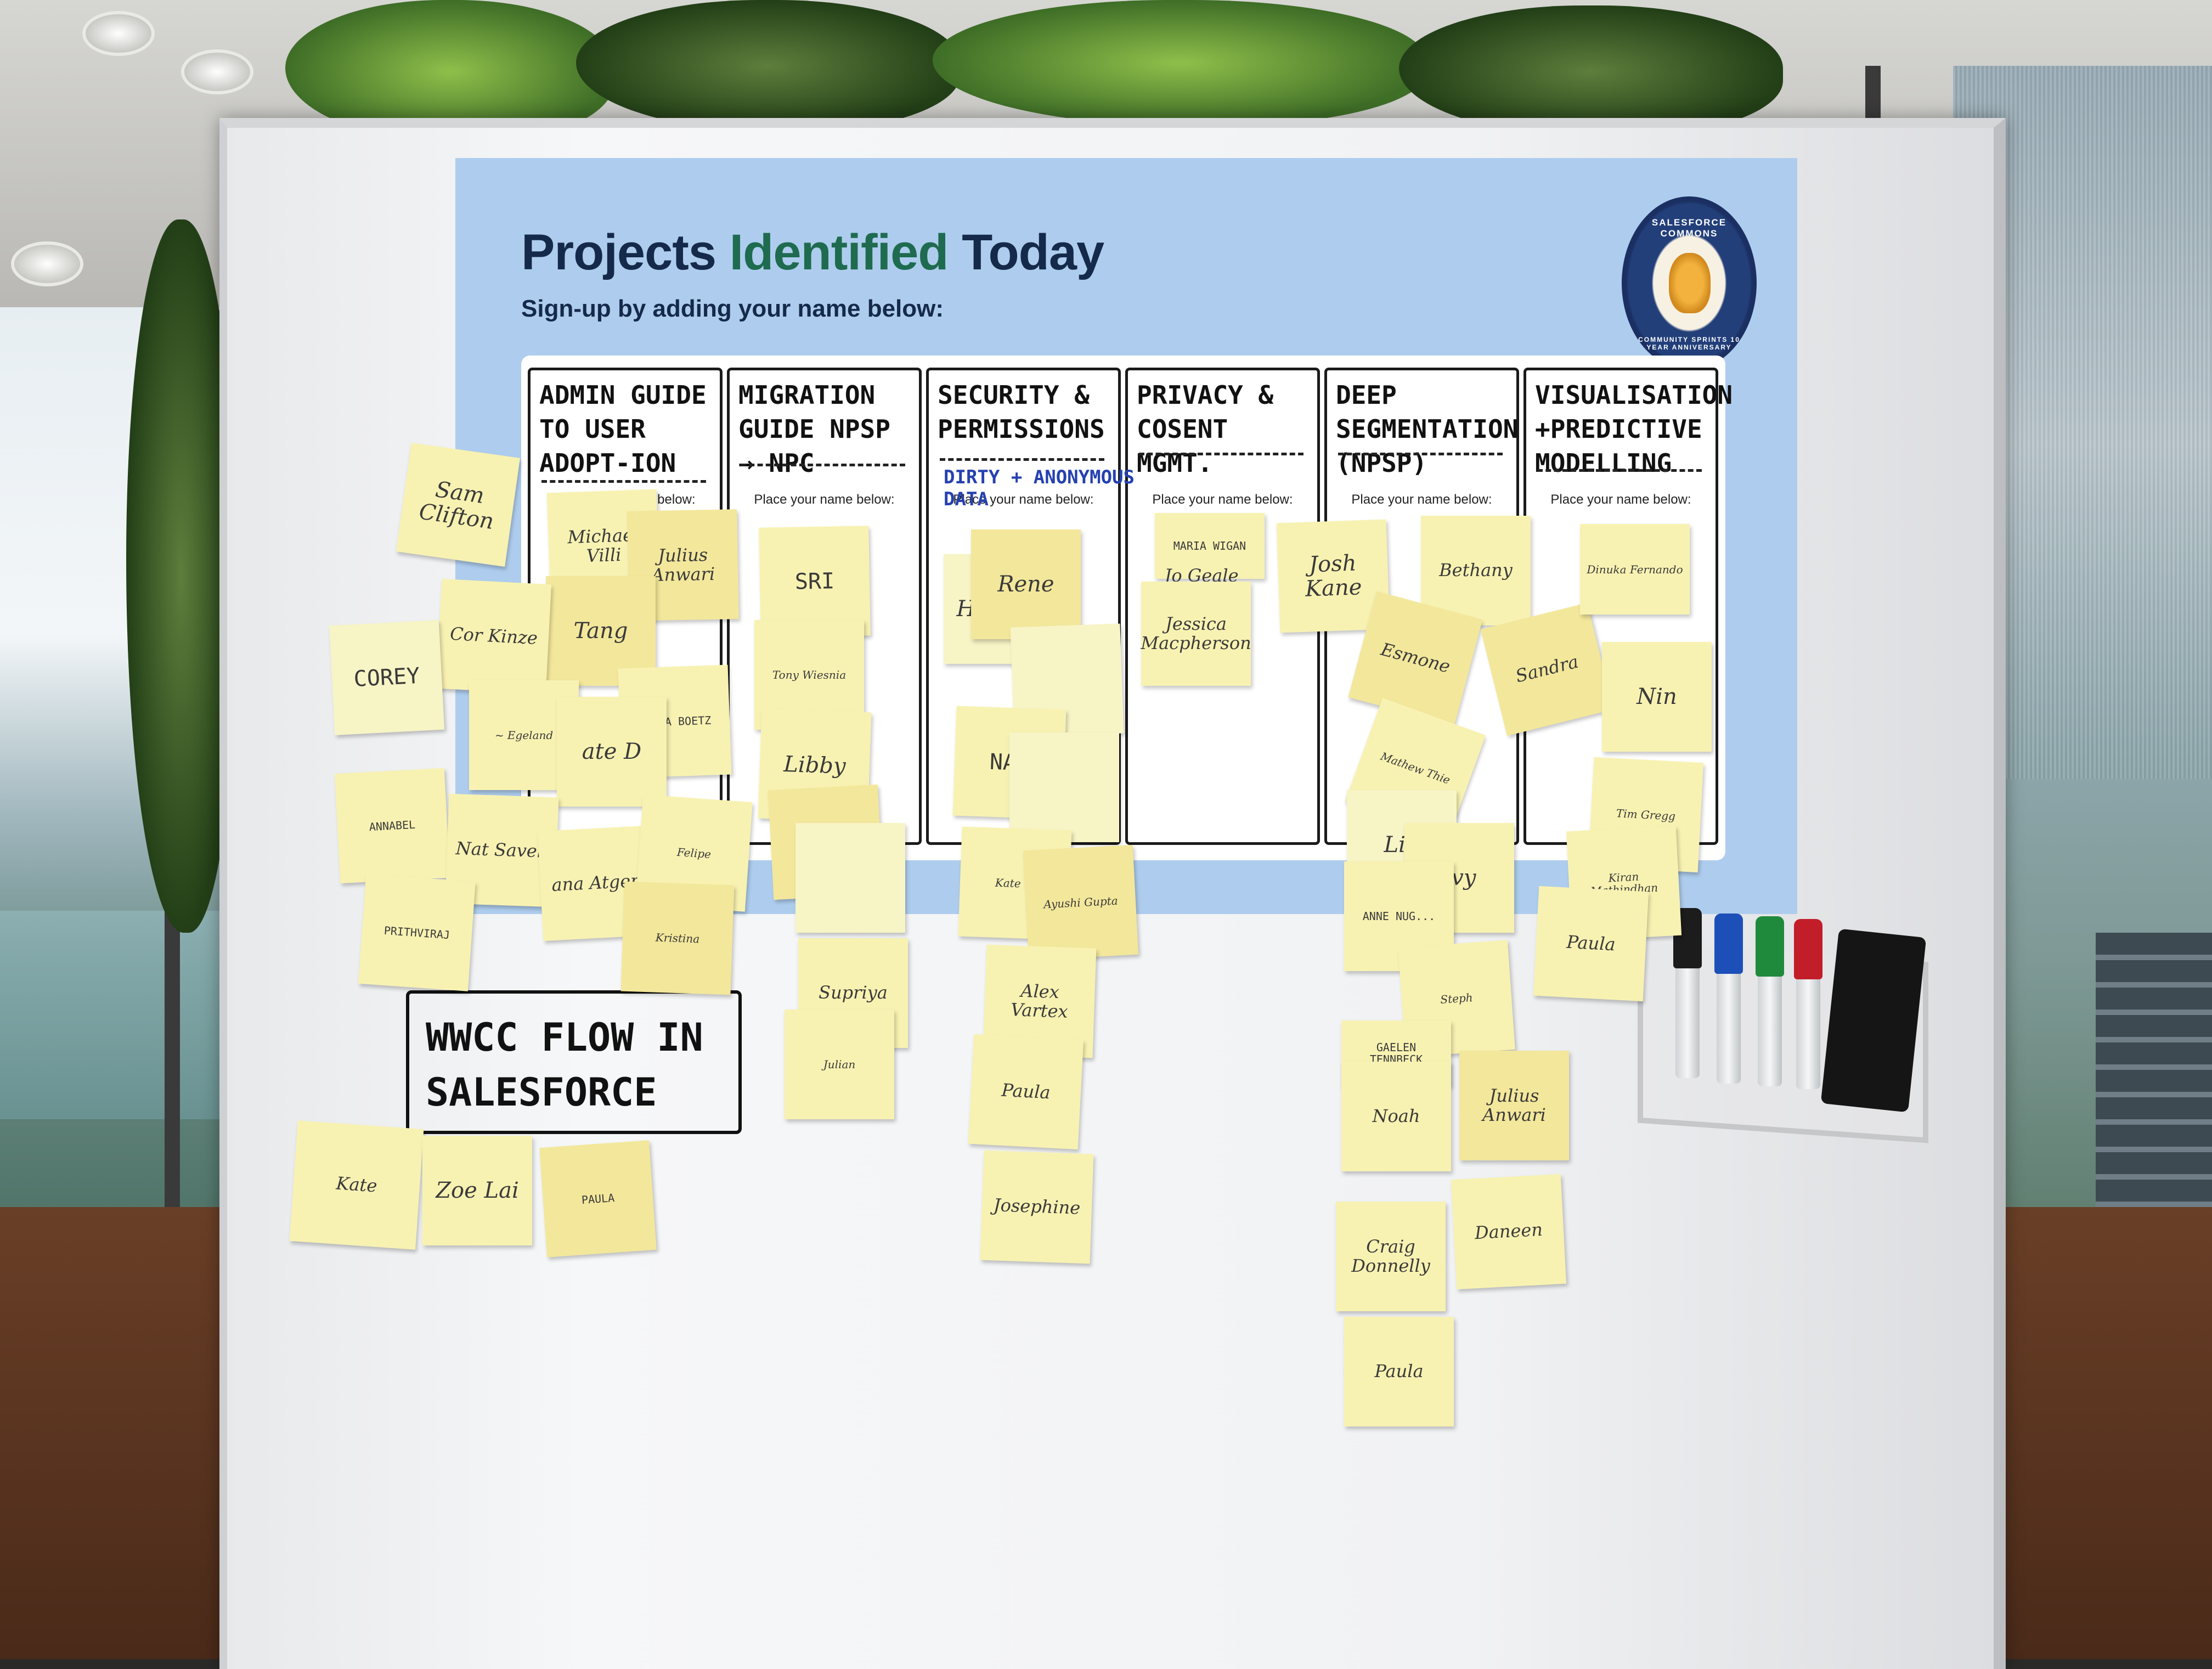  Describe the element at coordinates (1729, 999) in the screenshot. I see `blue-marker` at that location.